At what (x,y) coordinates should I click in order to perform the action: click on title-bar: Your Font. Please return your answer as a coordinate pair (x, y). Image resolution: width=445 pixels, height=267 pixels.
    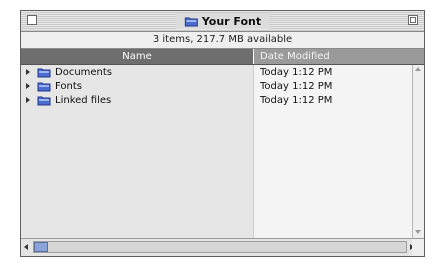
    Looking at the image, I should click on (222, 21).